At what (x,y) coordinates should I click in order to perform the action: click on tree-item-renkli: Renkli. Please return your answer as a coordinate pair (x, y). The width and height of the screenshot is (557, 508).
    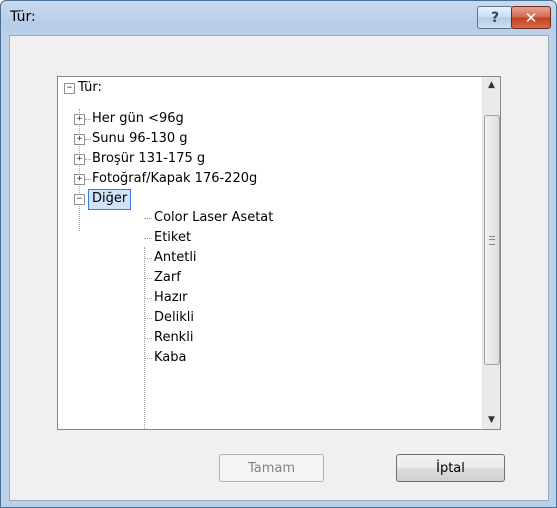
    Looking at the image, I should click on (173, 338).